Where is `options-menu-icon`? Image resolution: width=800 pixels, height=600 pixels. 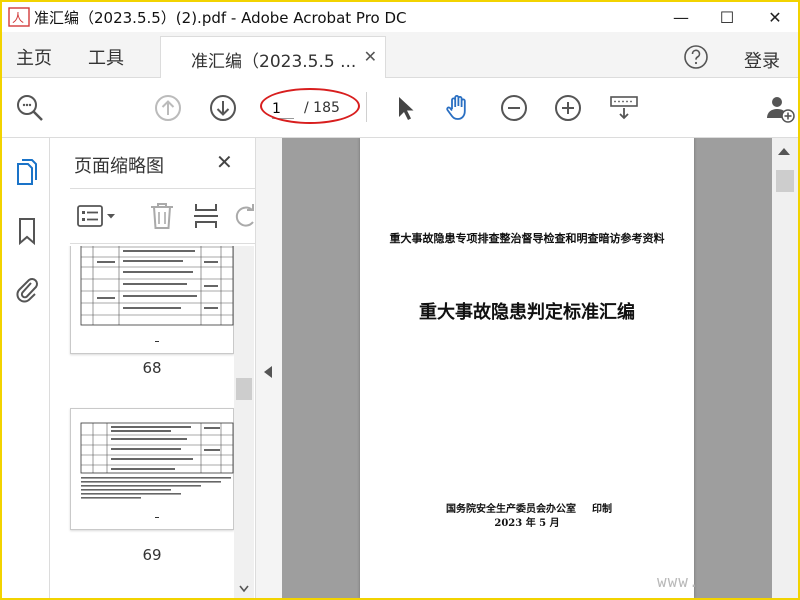 options-menu-icon is located at coordinates (98, 217).